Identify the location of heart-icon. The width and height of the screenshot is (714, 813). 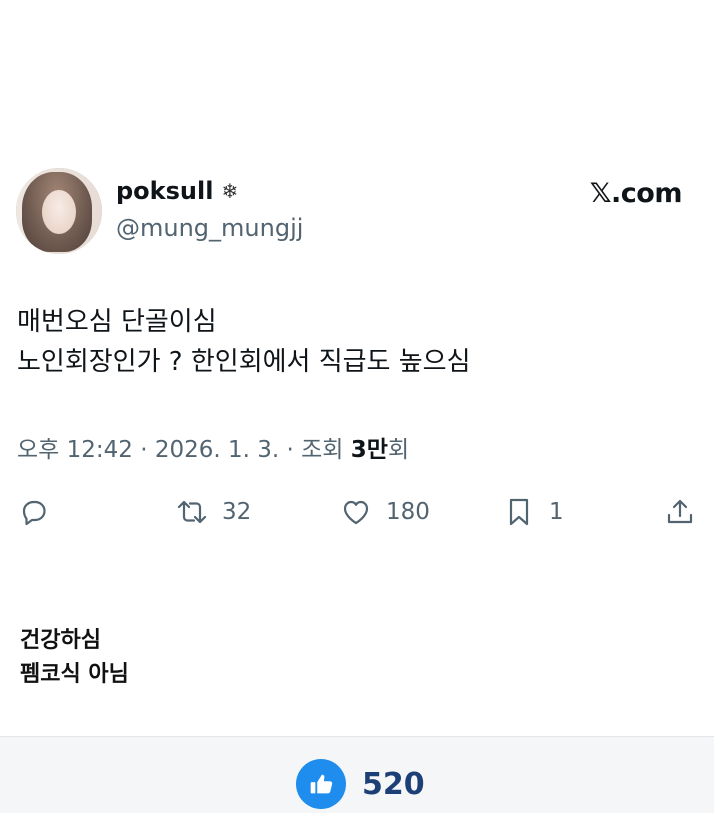
(356, 512).